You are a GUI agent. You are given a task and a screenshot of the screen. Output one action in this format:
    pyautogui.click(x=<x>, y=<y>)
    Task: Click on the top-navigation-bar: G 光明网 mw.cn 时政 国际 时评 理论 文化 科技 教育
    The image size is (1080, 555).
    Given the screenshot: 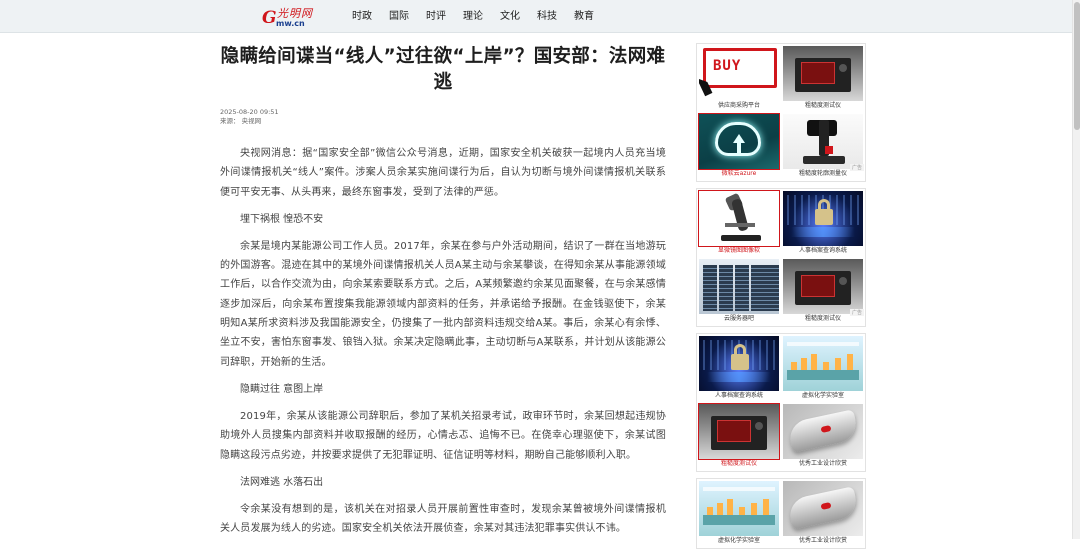 What is the action you would take?
    pyautogui.click(x=536, y=16)
    